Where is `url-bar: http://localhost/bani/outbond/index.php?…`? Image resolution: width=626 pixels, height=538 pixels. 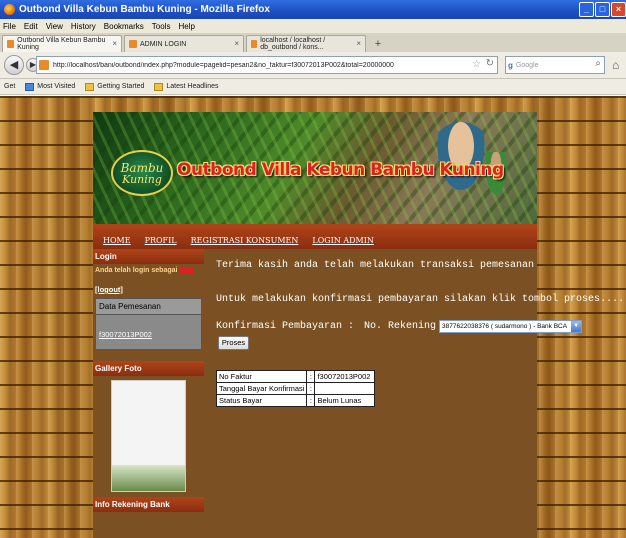 url-bar: http://localhost/bani/outbond/index.php?… is located at coordinates (267, 65).